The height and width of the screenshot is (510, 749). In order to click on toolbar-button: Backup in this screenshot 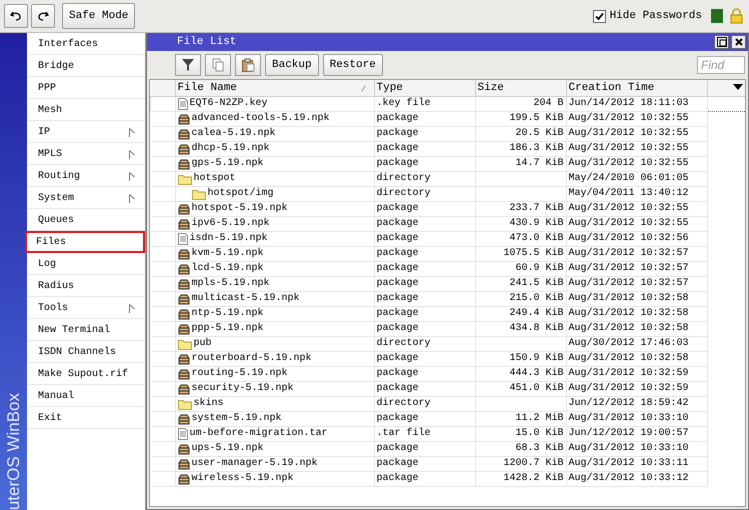, I will do `click(292, 65)`.